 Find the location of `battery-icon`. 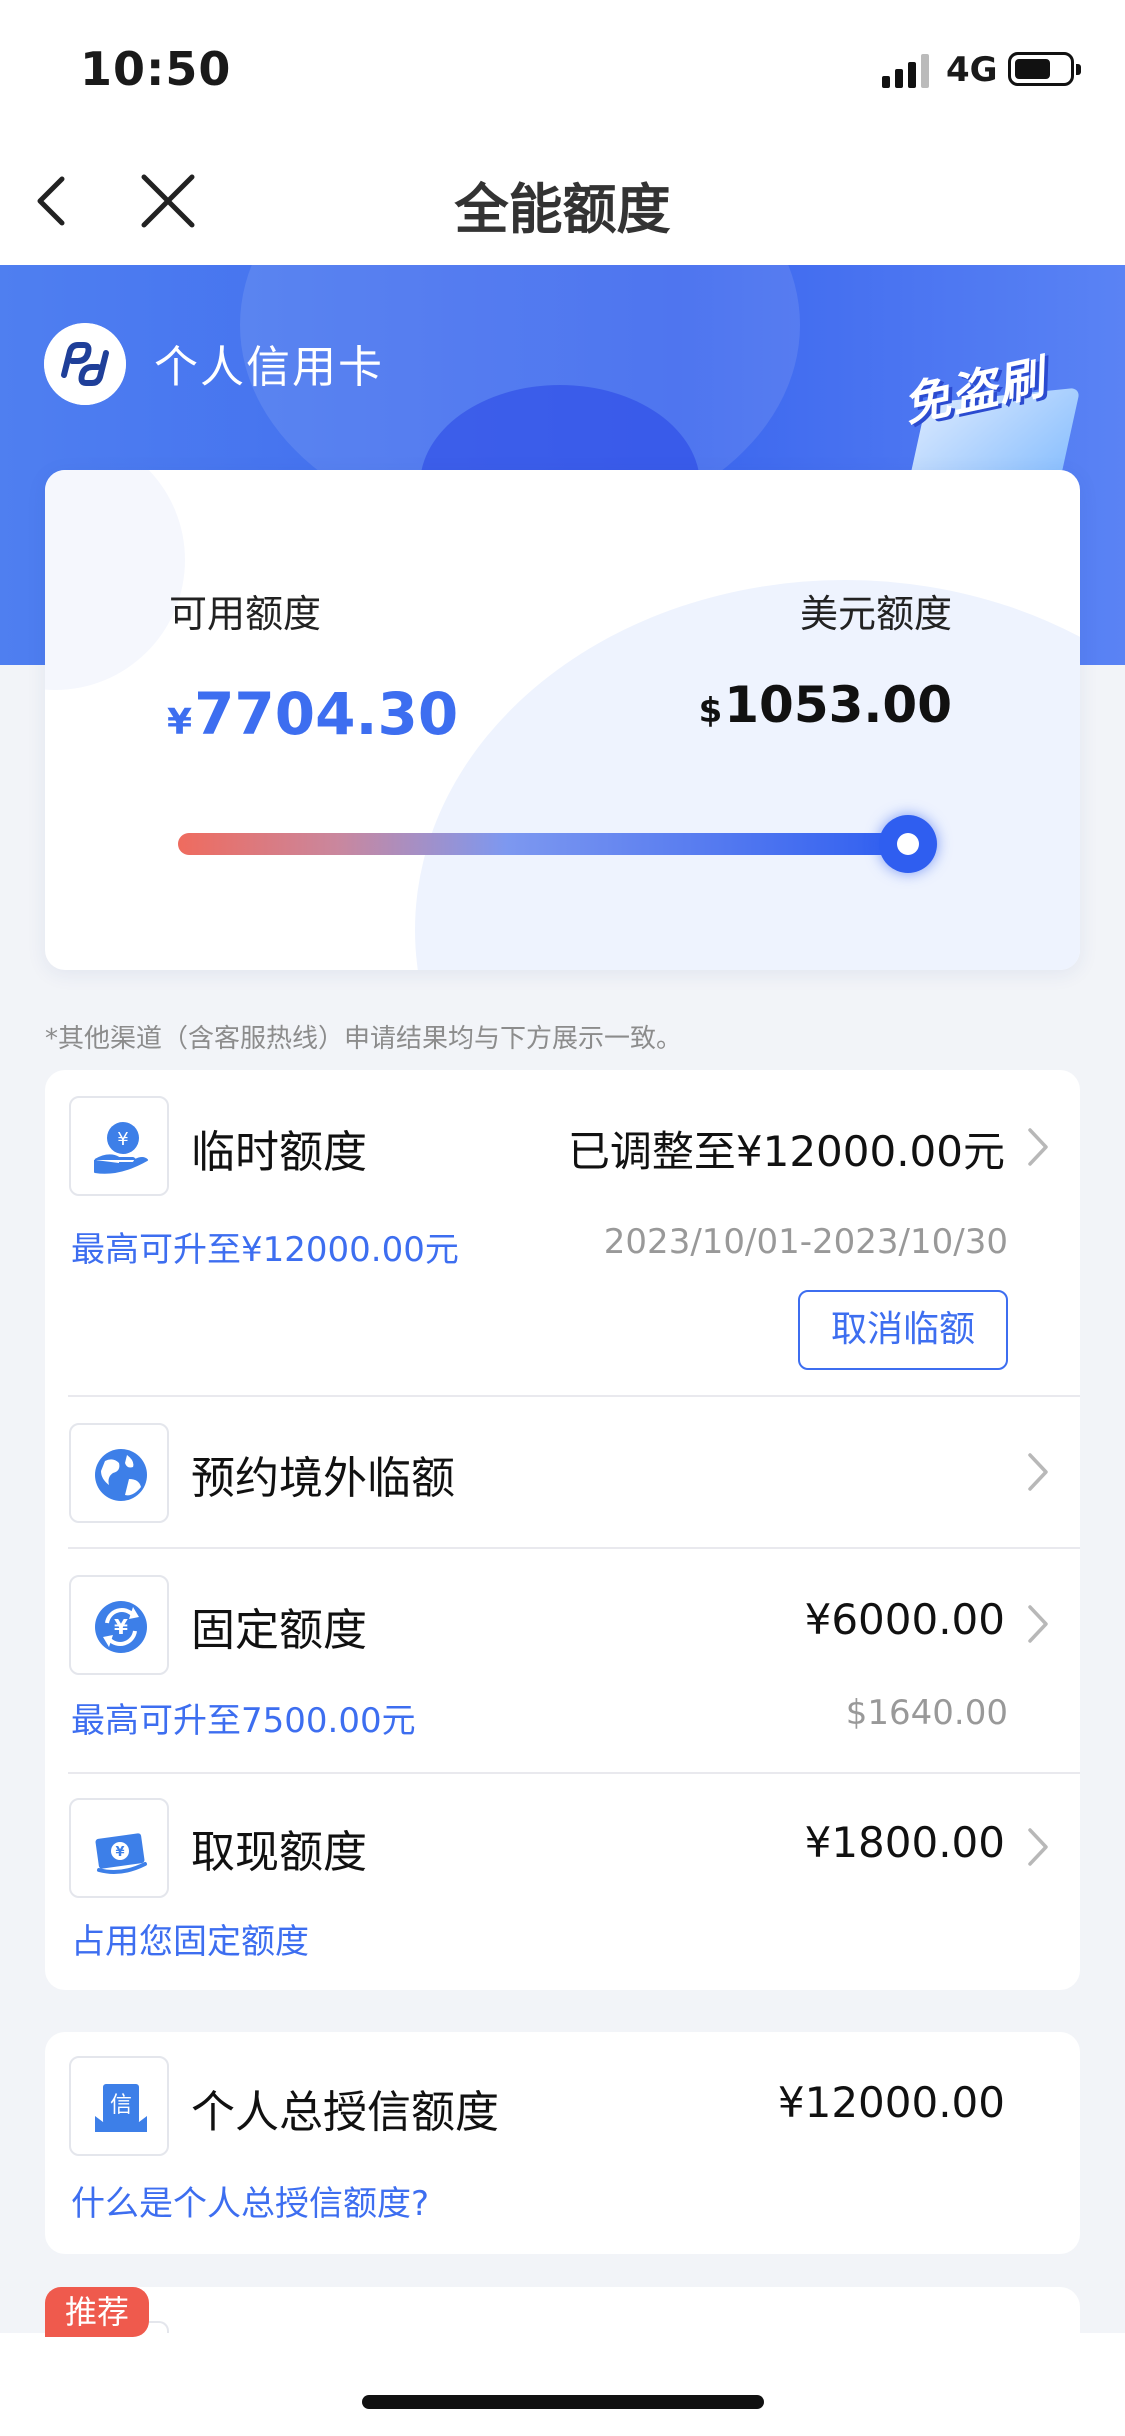

battery-icon is located at coordinates (1044, 69).